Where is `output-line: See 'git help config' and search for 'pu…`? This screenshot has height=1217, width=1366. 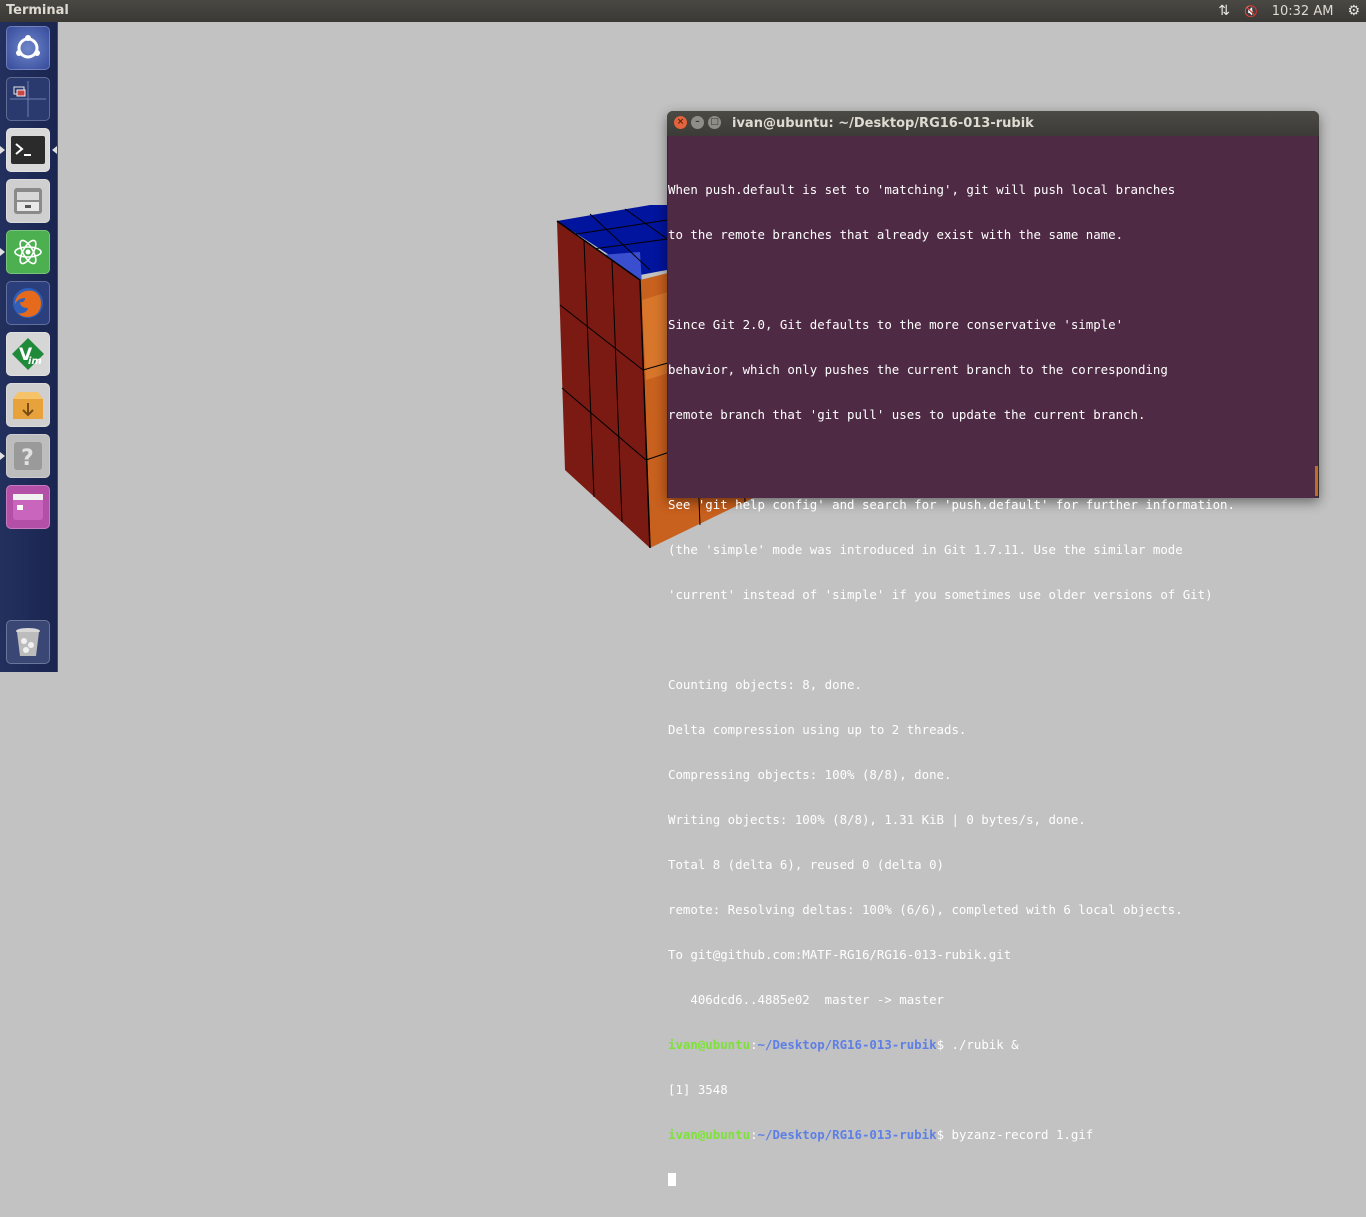 output-line: See 'git help config' and search for 'pu… is located at coordinates (951, 504).